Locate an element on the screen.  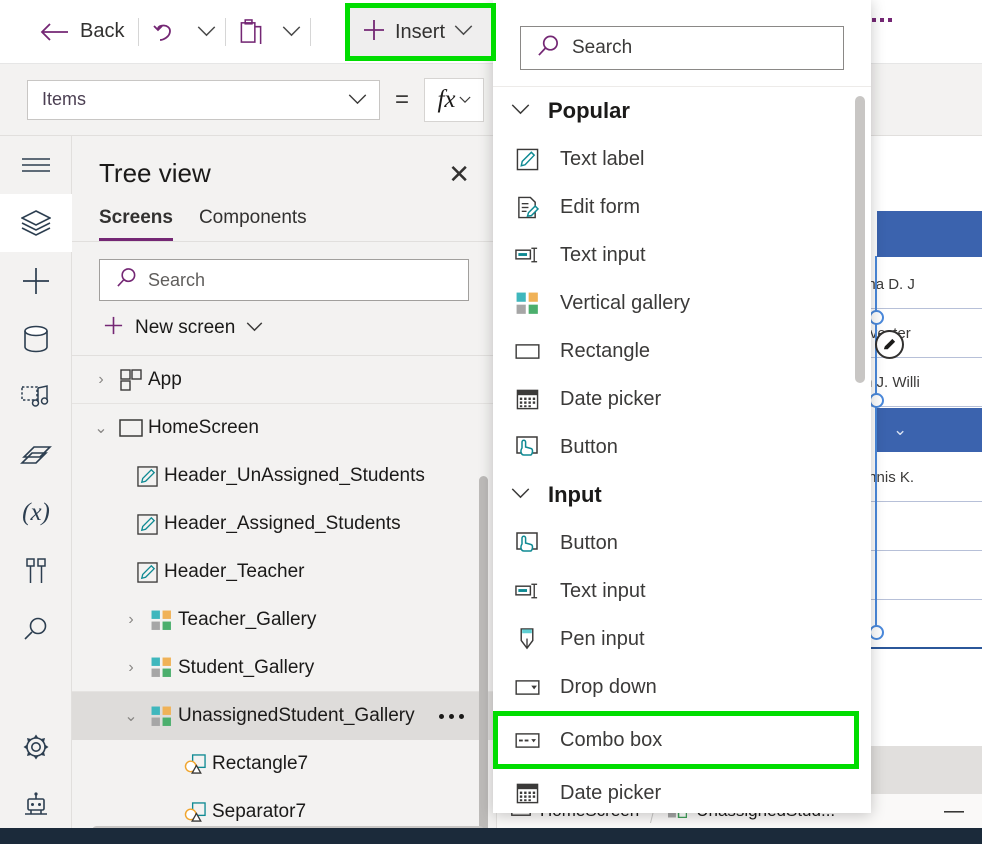
close-icon: ✕ is located at coordinates (459, 174).